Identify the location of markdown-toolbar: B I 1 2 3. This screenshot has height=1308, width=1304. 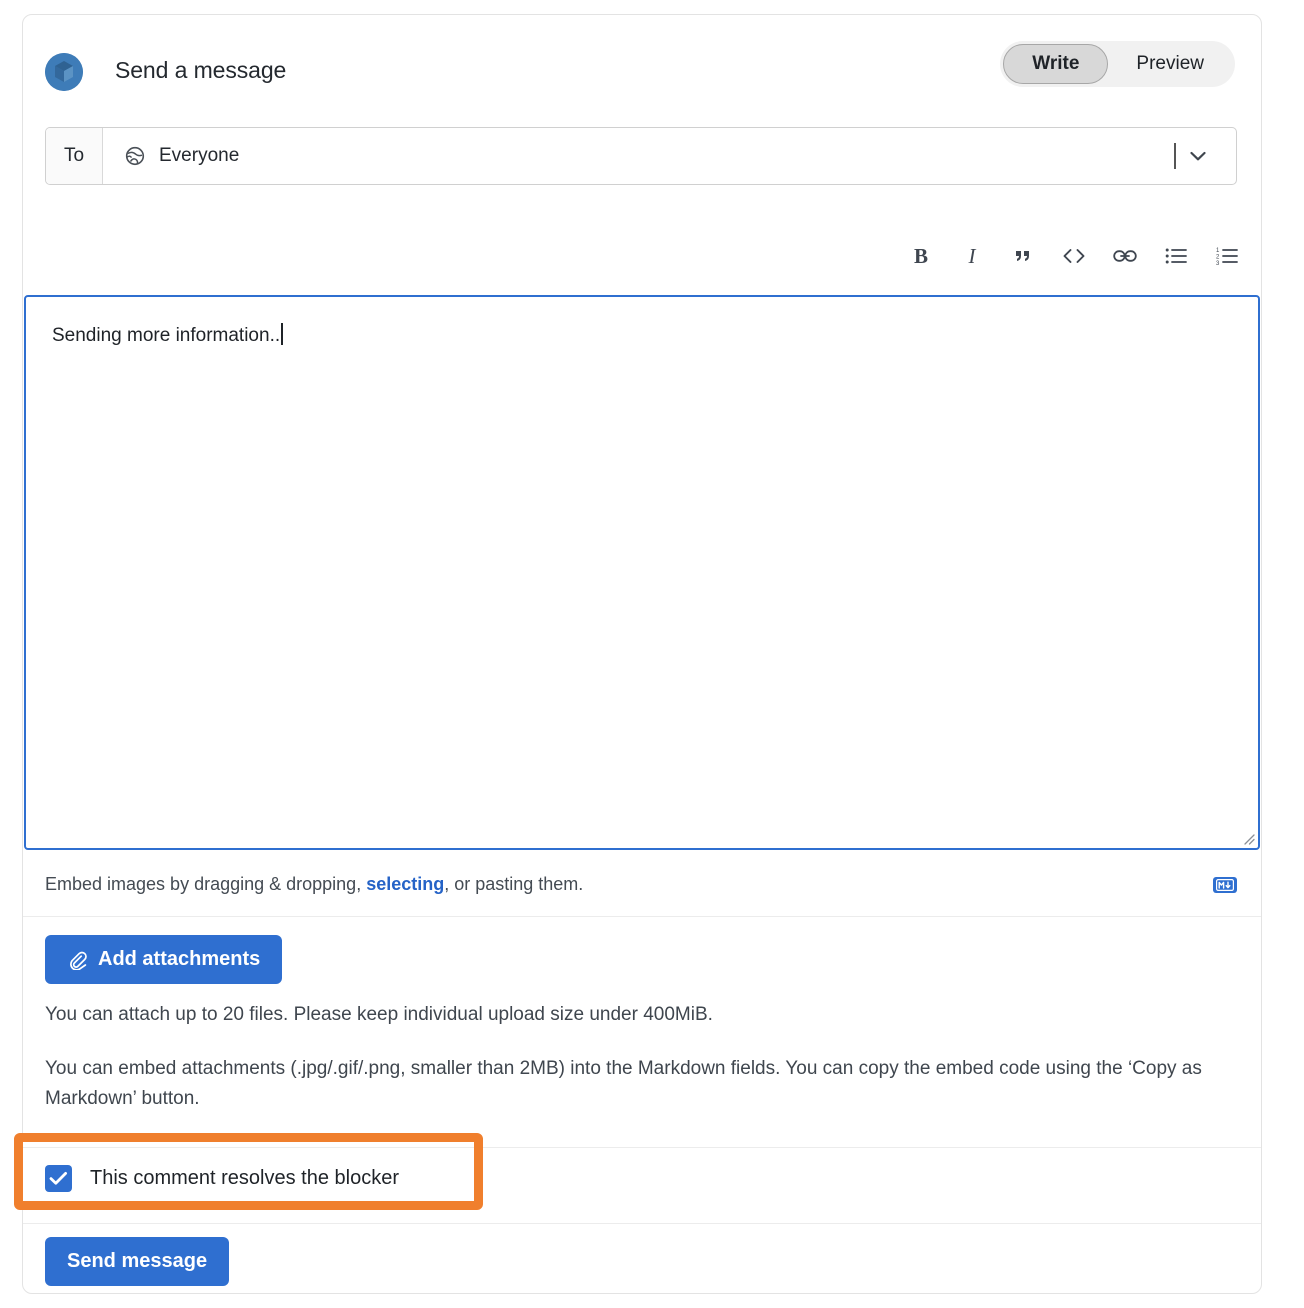
(1074, 256).